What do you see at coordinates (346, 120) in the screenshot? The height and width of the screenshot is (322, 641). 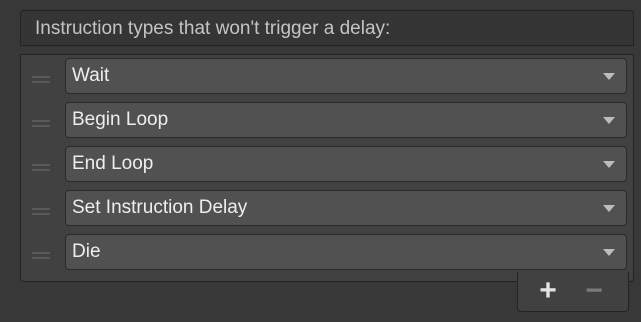 I see `instruction-type-dropdown: Begin Loop` at bounding box center [346, 120].